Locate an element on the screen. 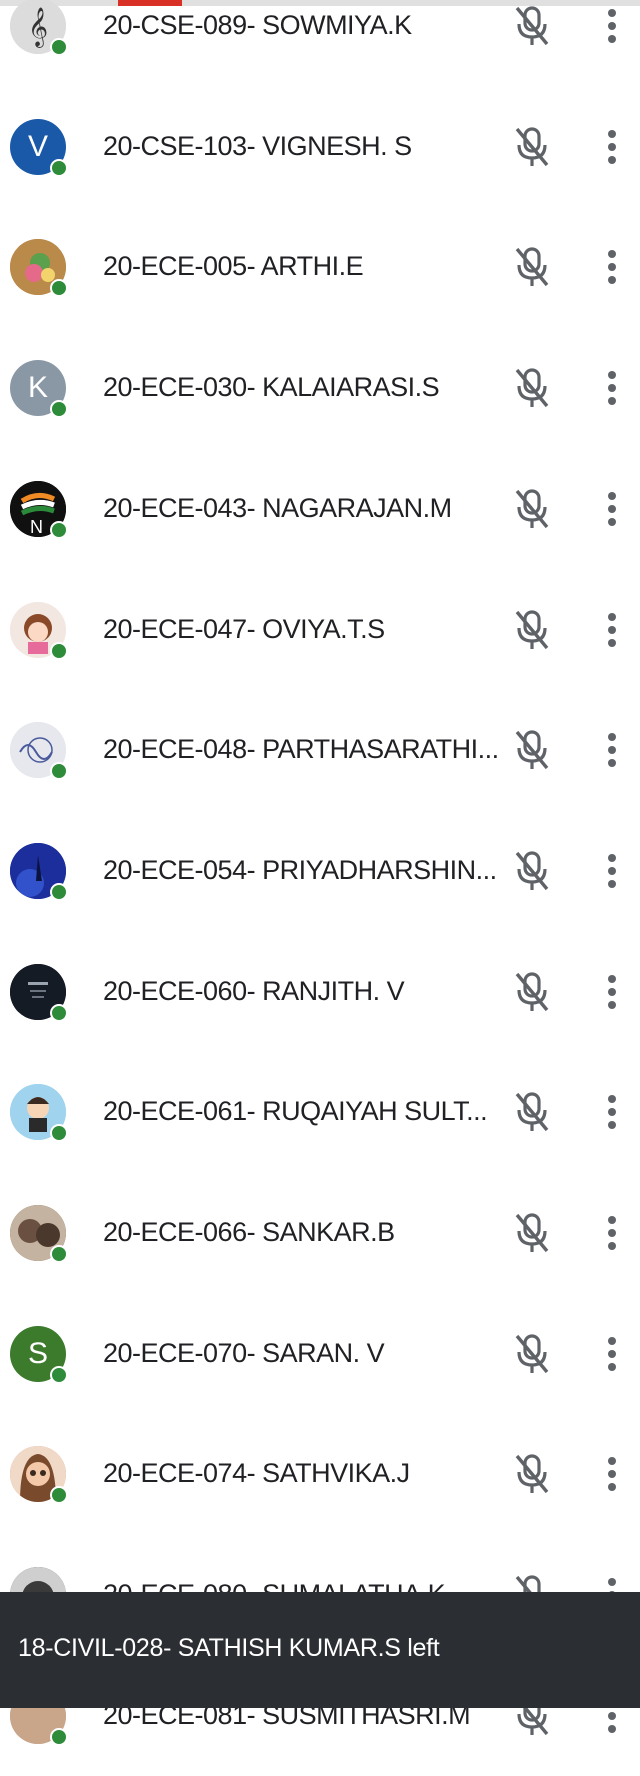 The image size is (640, 1776). avatar-letter: K is located at coordinates (37, 388).